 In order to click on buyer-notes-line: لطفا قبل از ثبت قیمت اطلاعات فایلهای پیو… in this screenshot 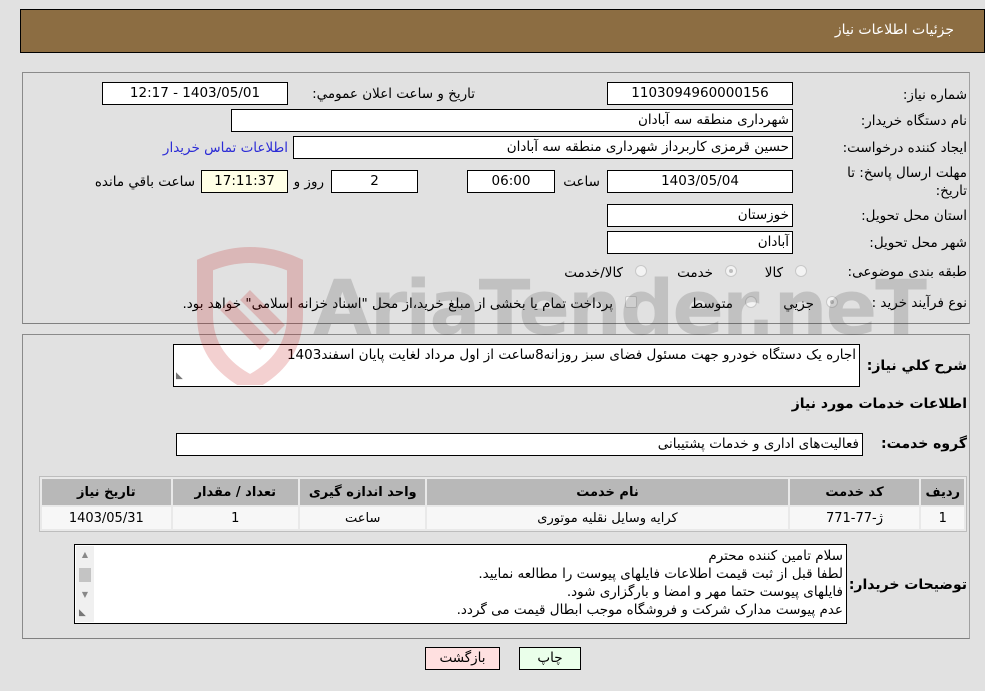, I will do `click(660, 574)`.